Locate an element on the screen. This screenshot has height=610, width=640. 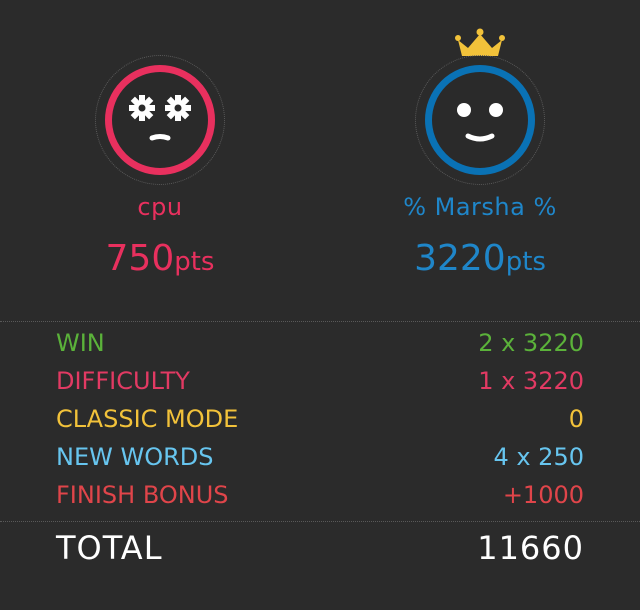
player-score: 750pts is located at coordinates (160, 260).